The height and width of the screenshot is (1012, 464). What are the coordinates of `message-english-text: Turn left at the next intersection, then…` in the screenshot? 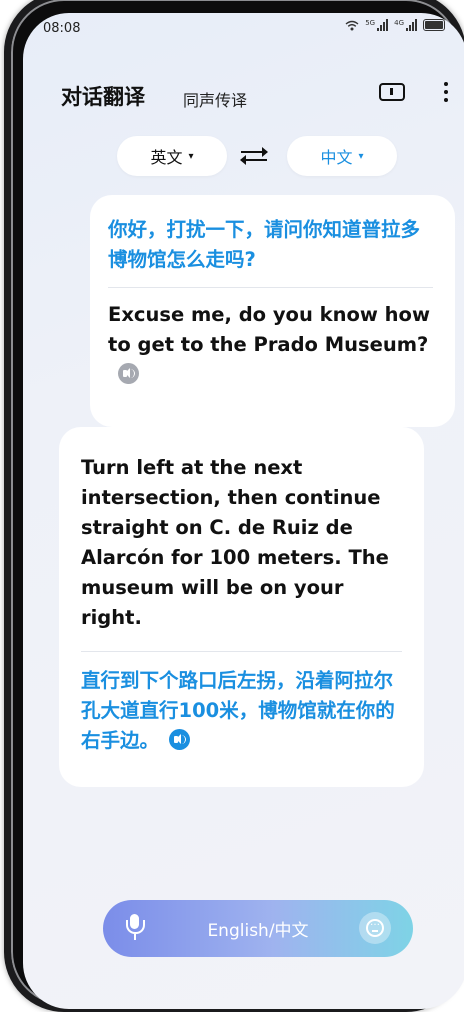 It's located at (235, 542).